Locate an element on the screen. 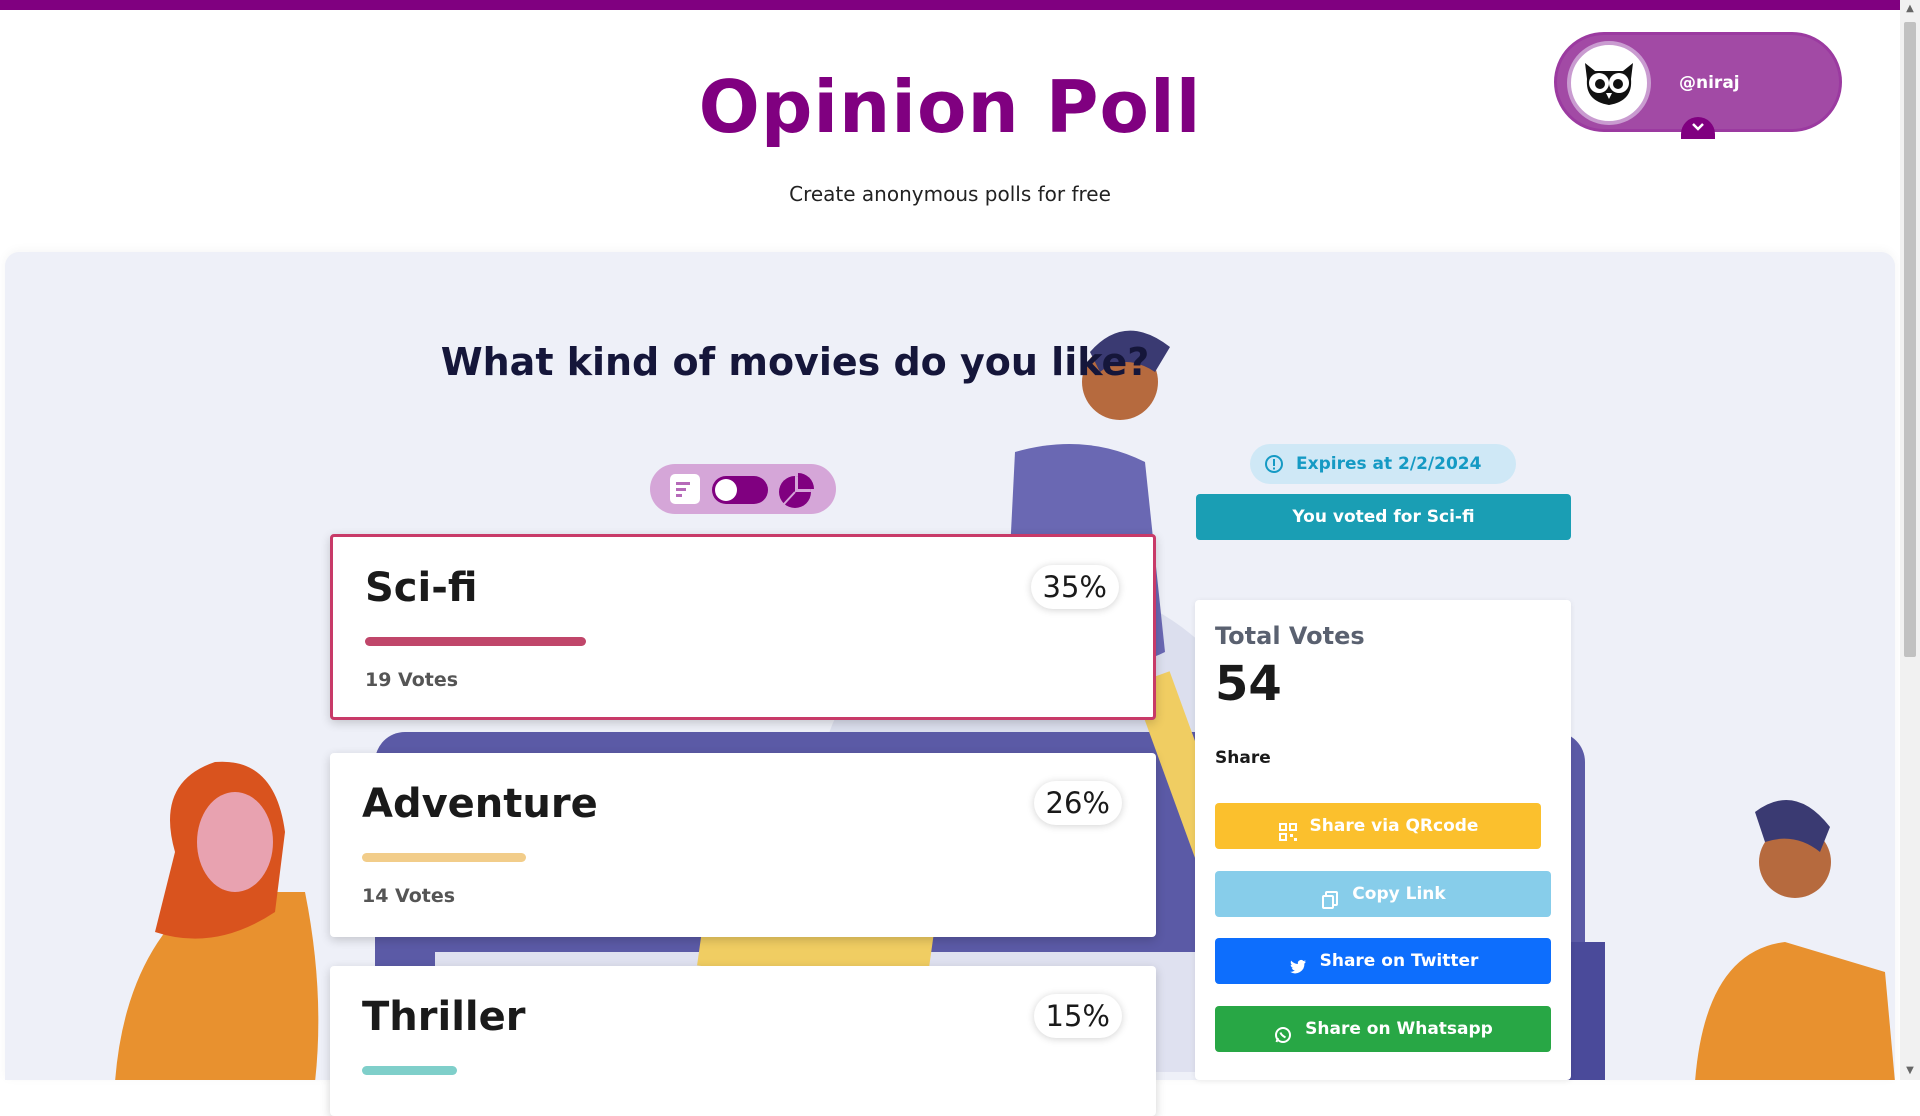 The width and height of the screenshot is (1920, 1116). qrcode-share-button: Share via QRcode is located at coordinates (1378, 826).